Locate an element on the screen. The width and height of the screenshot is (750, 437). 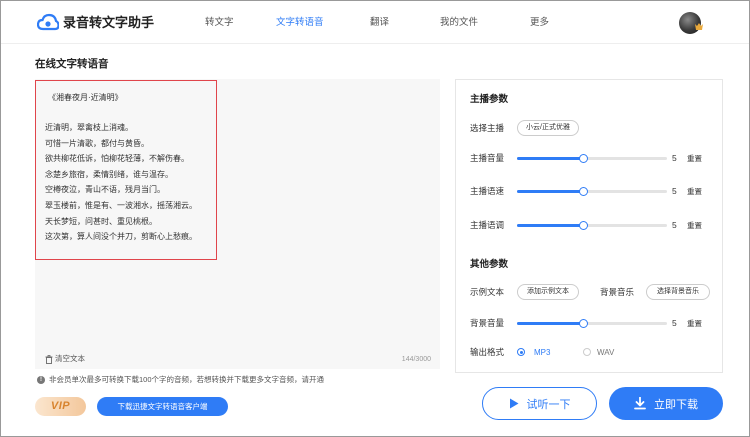
poem-line: 近清明，翠禽枝上消魂。 is located at coordinates (89, 127).